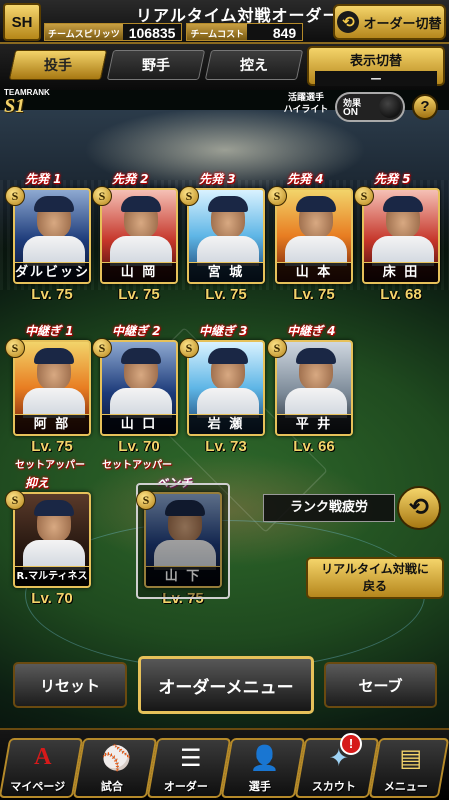 The image size is (449, 800). Describe the element at coordinates (226, 424) in the screenshot. I see `player-name: 岩 瀬` at that location.